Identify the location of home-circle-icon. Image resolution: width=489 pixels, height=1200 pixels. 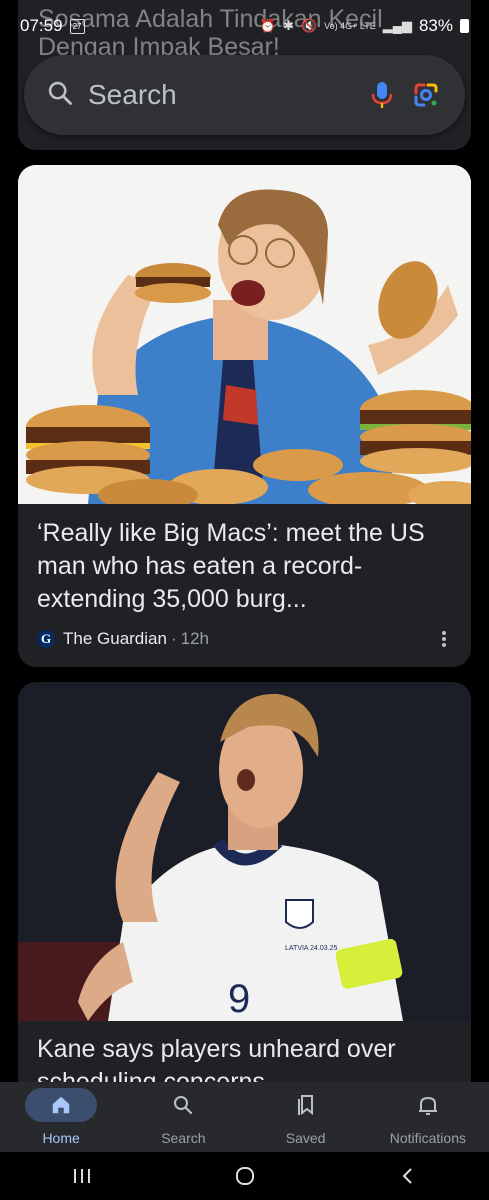
(244, 1176).